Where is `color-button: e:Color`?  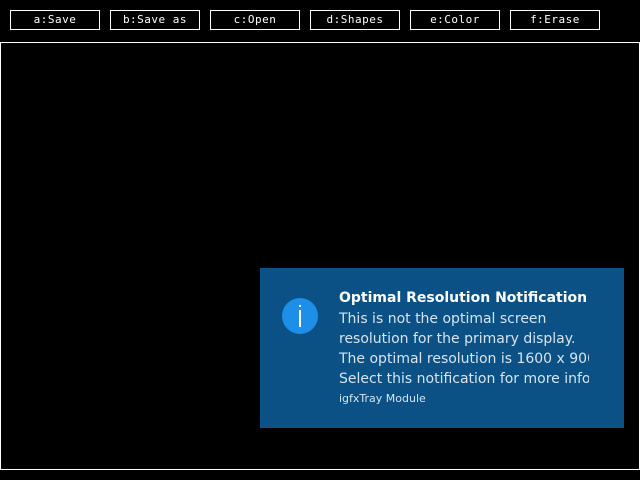
color-button: e:Color is located at coordinates (455, 20).